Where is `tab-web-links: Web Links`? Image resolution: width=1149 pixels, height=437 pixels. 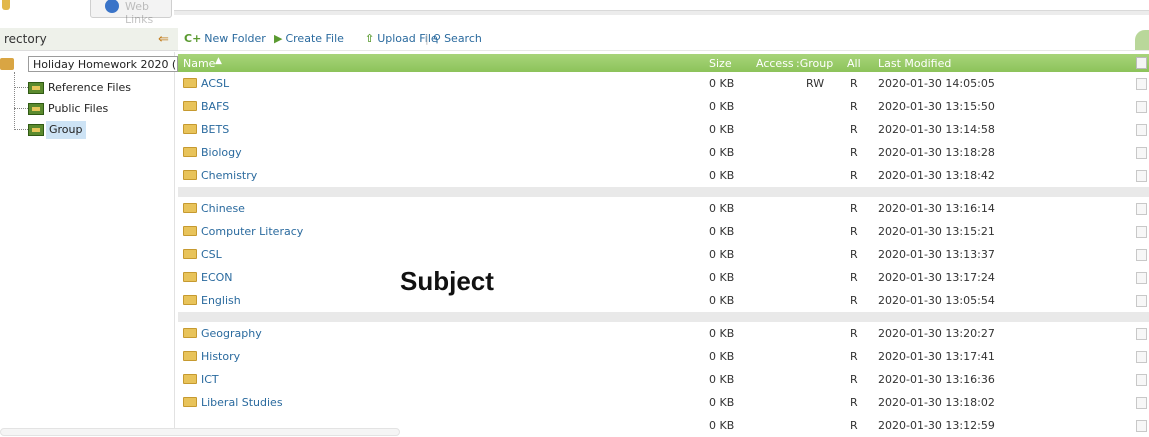 tab-web-links: Web Links is located at coordinates (131, 13).